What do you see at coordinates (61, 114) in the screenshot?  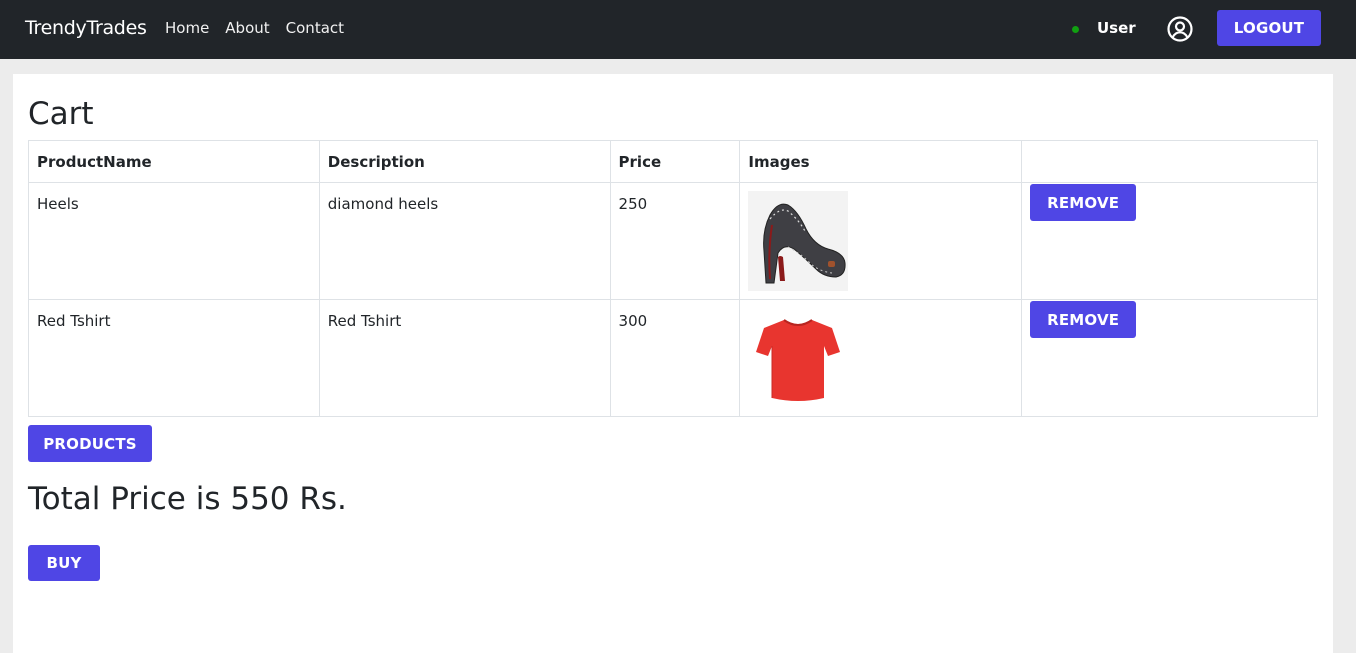 I see `page-title: Cart` at bounding box center [61, 114].